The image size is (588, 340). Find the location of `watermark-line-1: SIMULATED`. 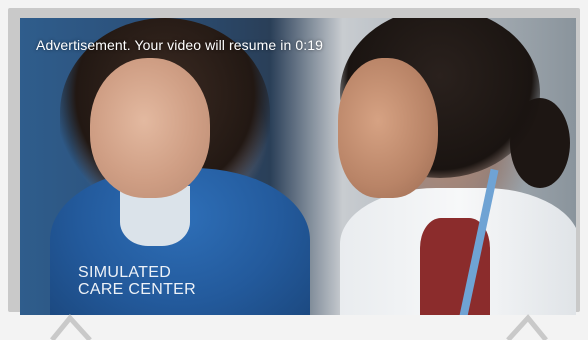

watermark-line-1: SIMULATED is located at coordinates (125, 272).